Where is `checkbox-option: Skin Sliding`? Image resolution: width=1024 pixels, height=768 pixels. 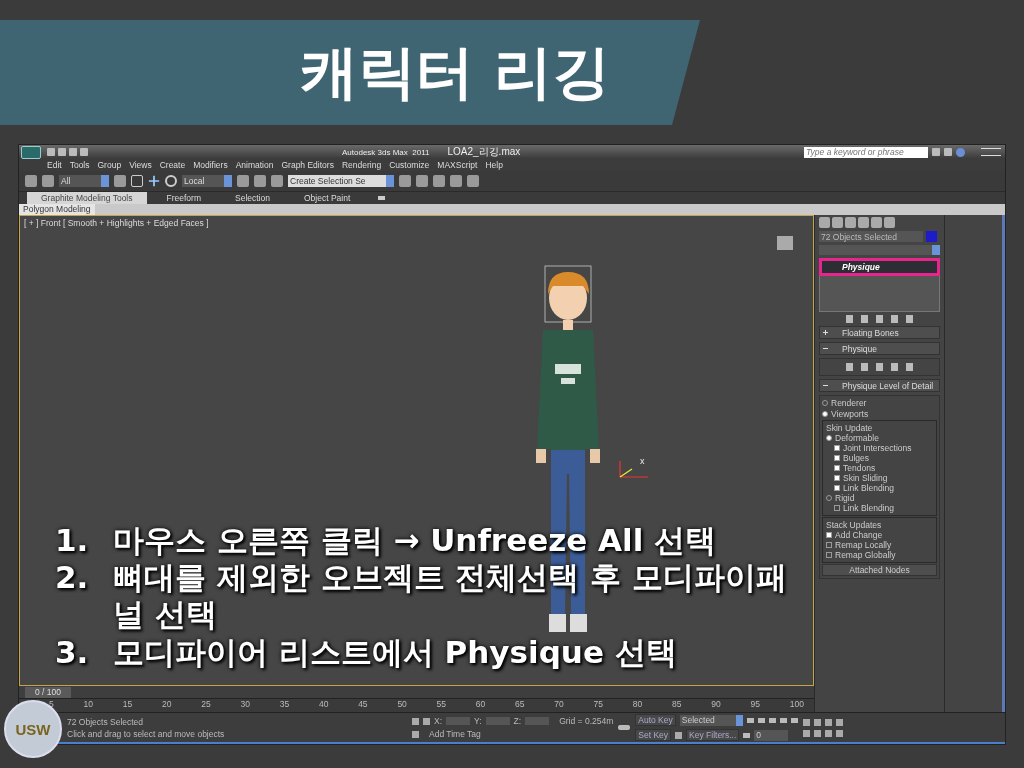 checkbox-option: Skin Sliding is located at coordinates (879, 478).